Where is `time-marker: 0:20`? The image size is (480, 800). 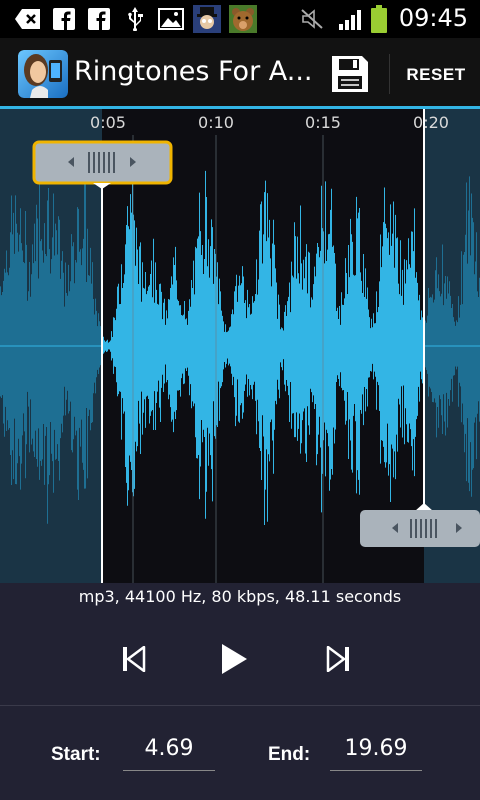
time-marker: 0:20 is located at coordinates (431, 122).